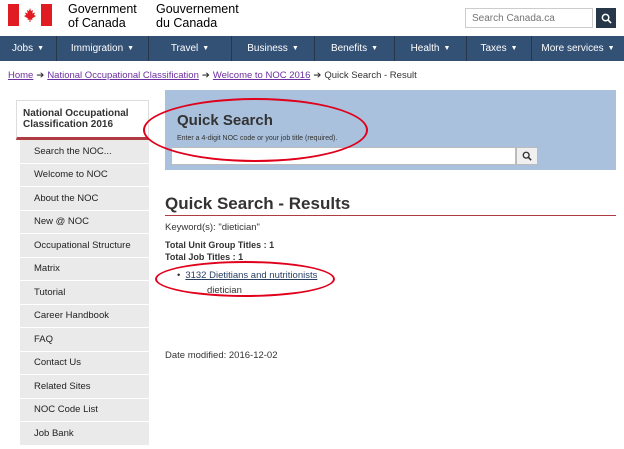  I want to click on site-search-button, so click(606, 18).